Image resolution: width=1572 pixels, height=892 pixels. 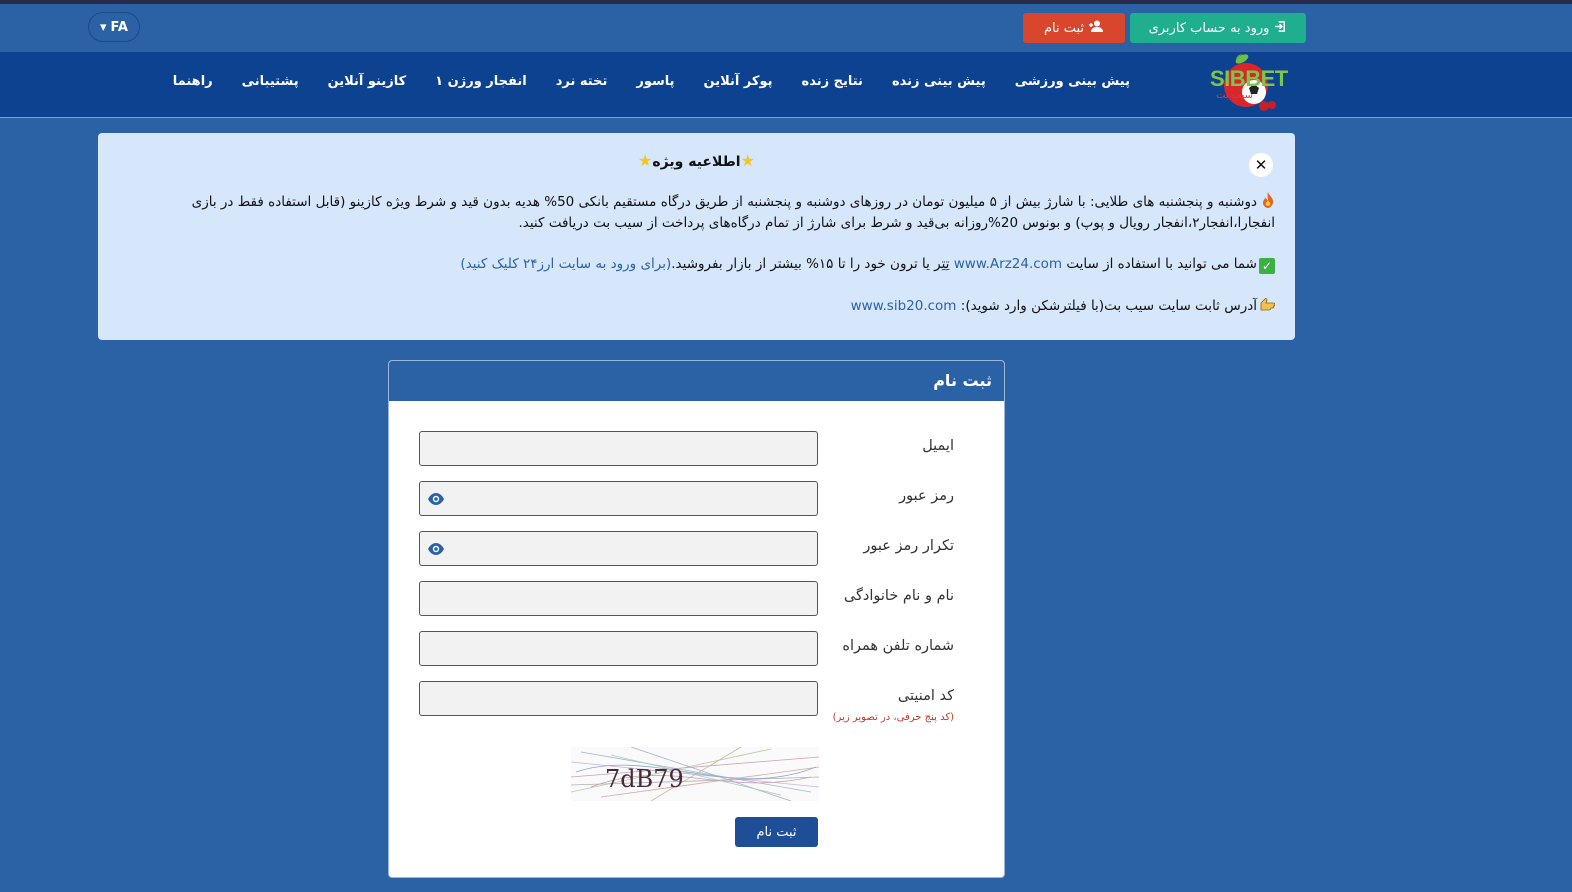 I want to click on sign-in-icon, so click(x=1280, y=28).